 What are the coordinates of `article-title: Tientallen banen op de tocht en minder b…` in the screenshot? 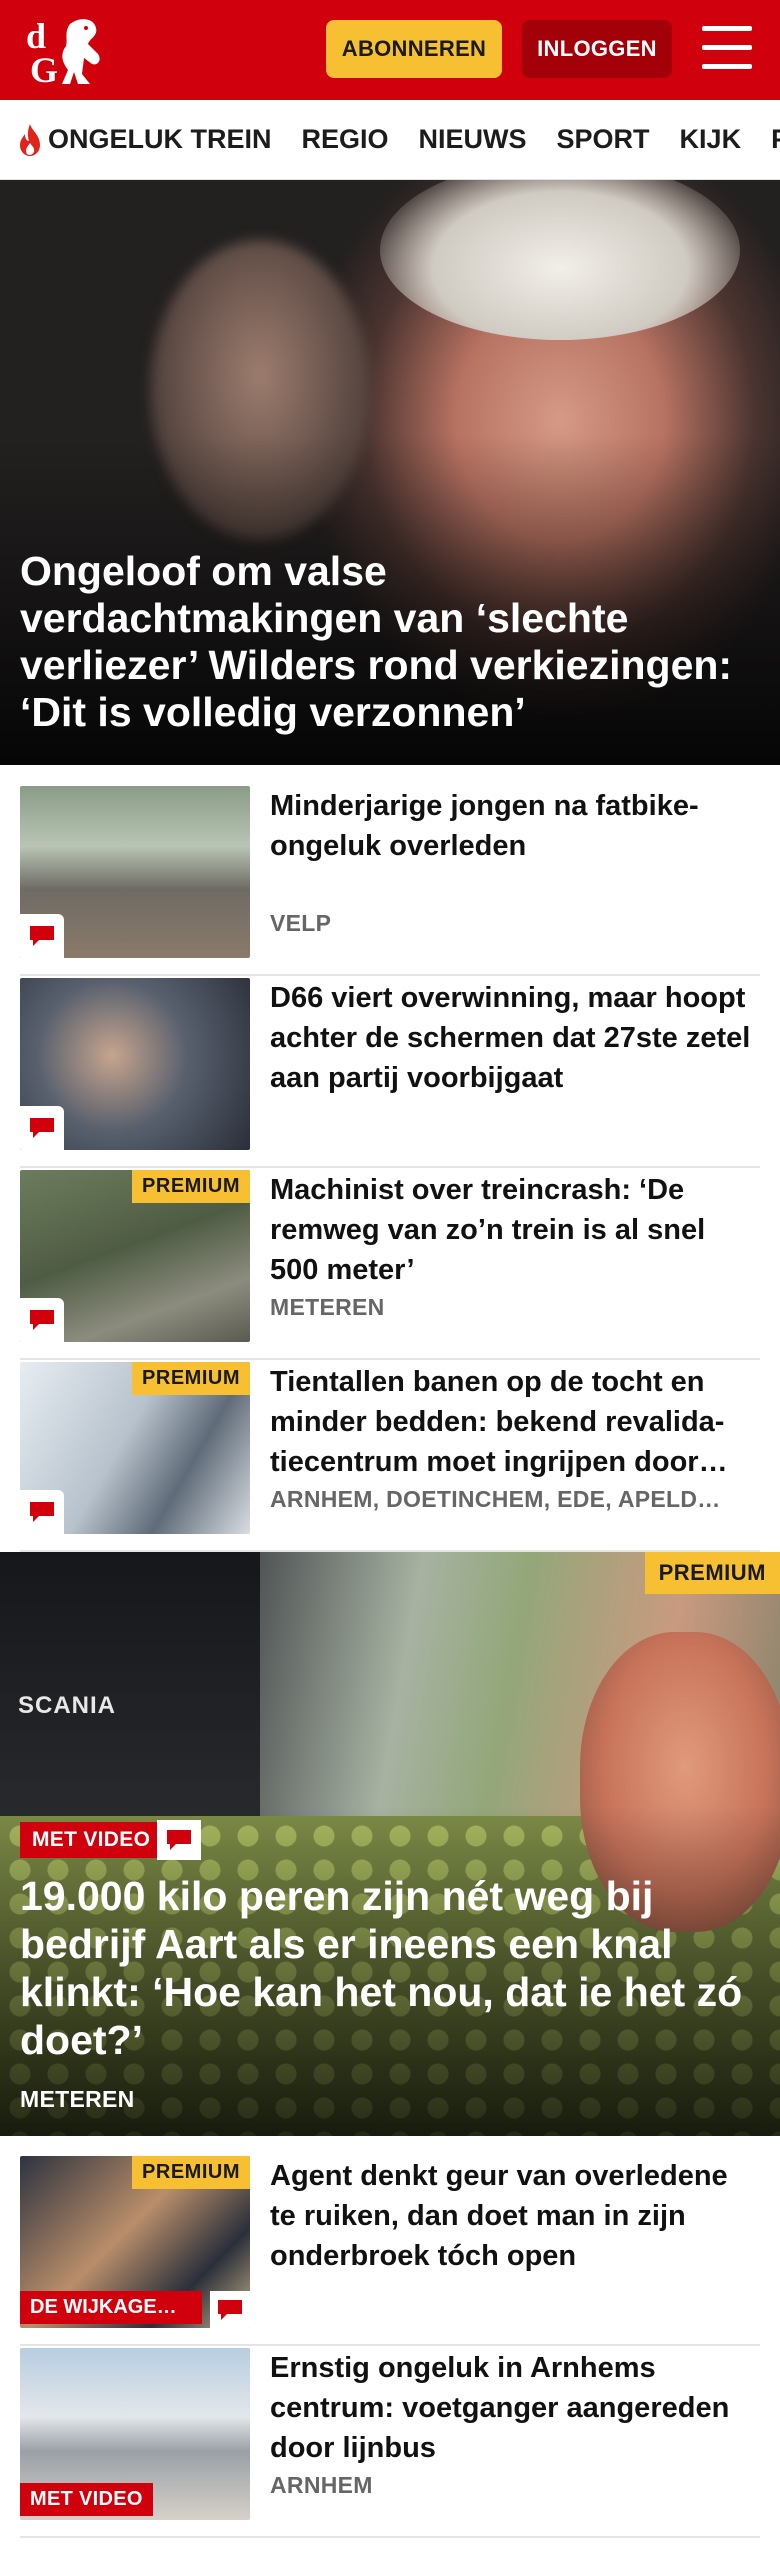 It's located at (499, 1422).